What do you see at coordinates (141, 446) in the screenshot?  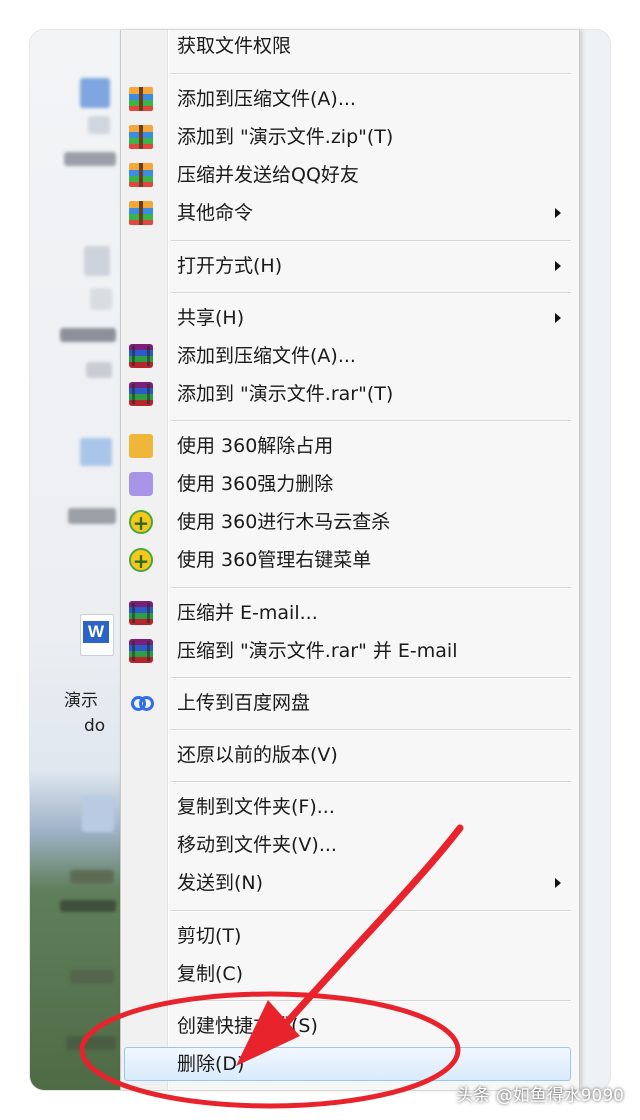 I see `360-unlock-icon` at bounding box center [141, 446].